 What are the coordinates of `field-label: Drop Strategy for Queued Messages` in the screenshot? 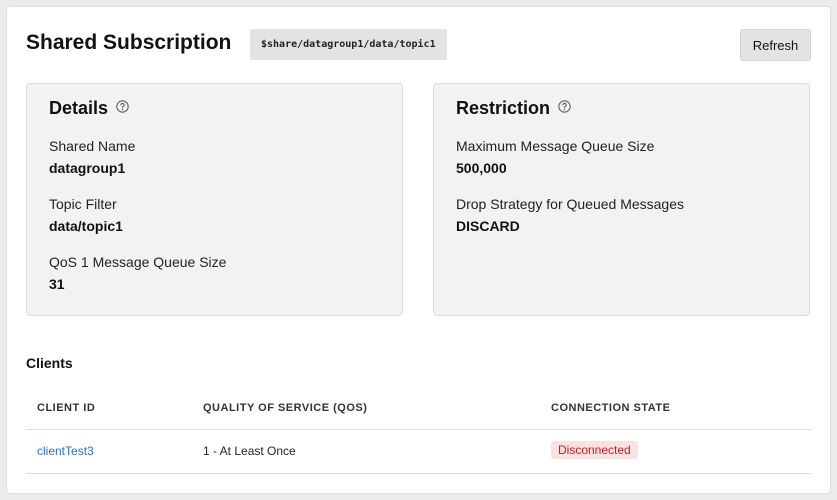 It's located at (570, 204).